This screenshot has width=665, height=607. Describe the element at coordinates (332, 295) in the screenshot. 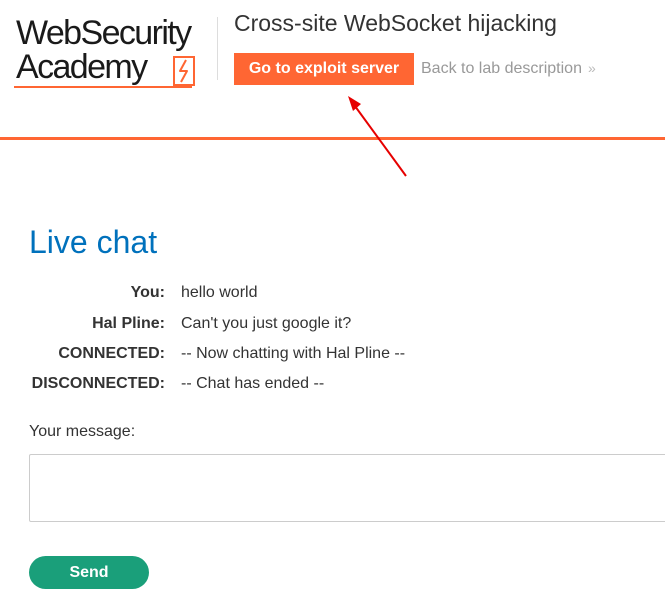

I see `chat-message-row: You: hello world` at that location.